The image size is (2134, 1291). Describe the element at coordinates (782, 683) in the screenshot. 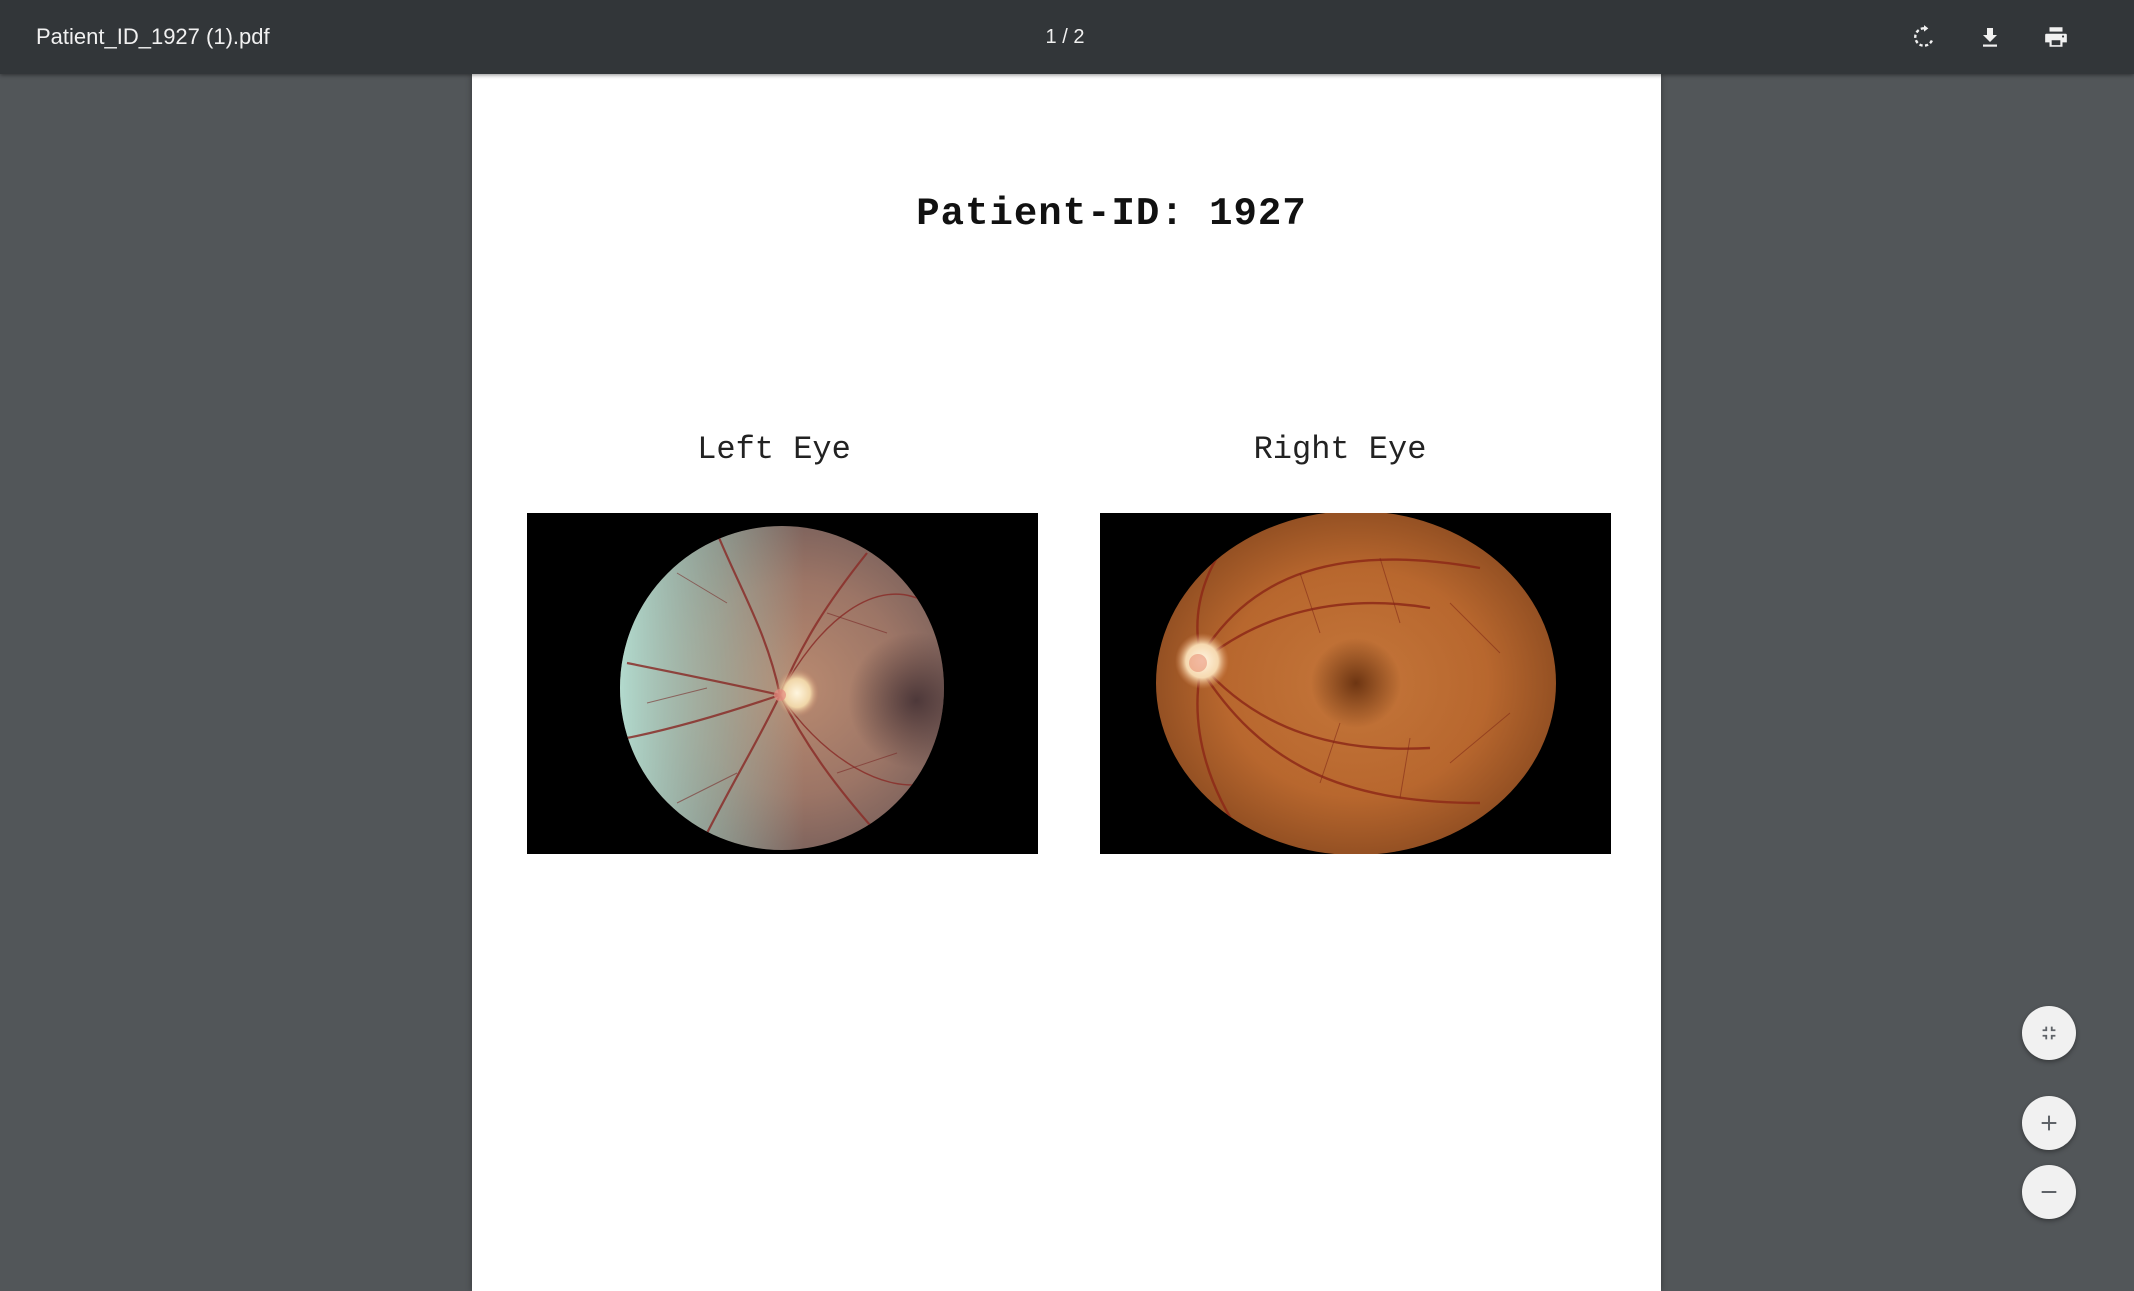

I see `left-eye-fundus-image` at that location.